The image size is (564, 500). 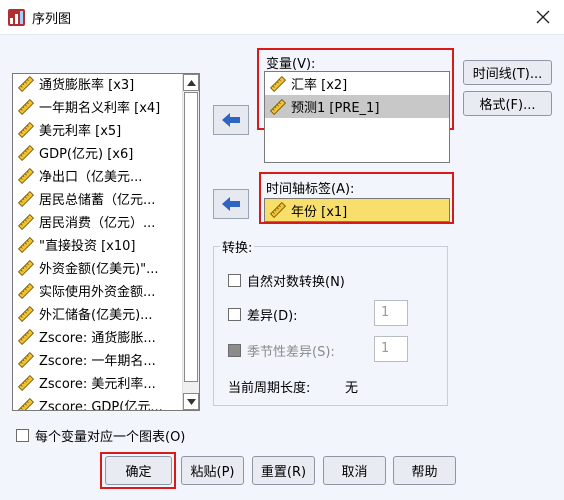 What do you see at coordinates (234, 314) in the screenshot?
I see `difference-checkbox` at bounding box center [234, 314].